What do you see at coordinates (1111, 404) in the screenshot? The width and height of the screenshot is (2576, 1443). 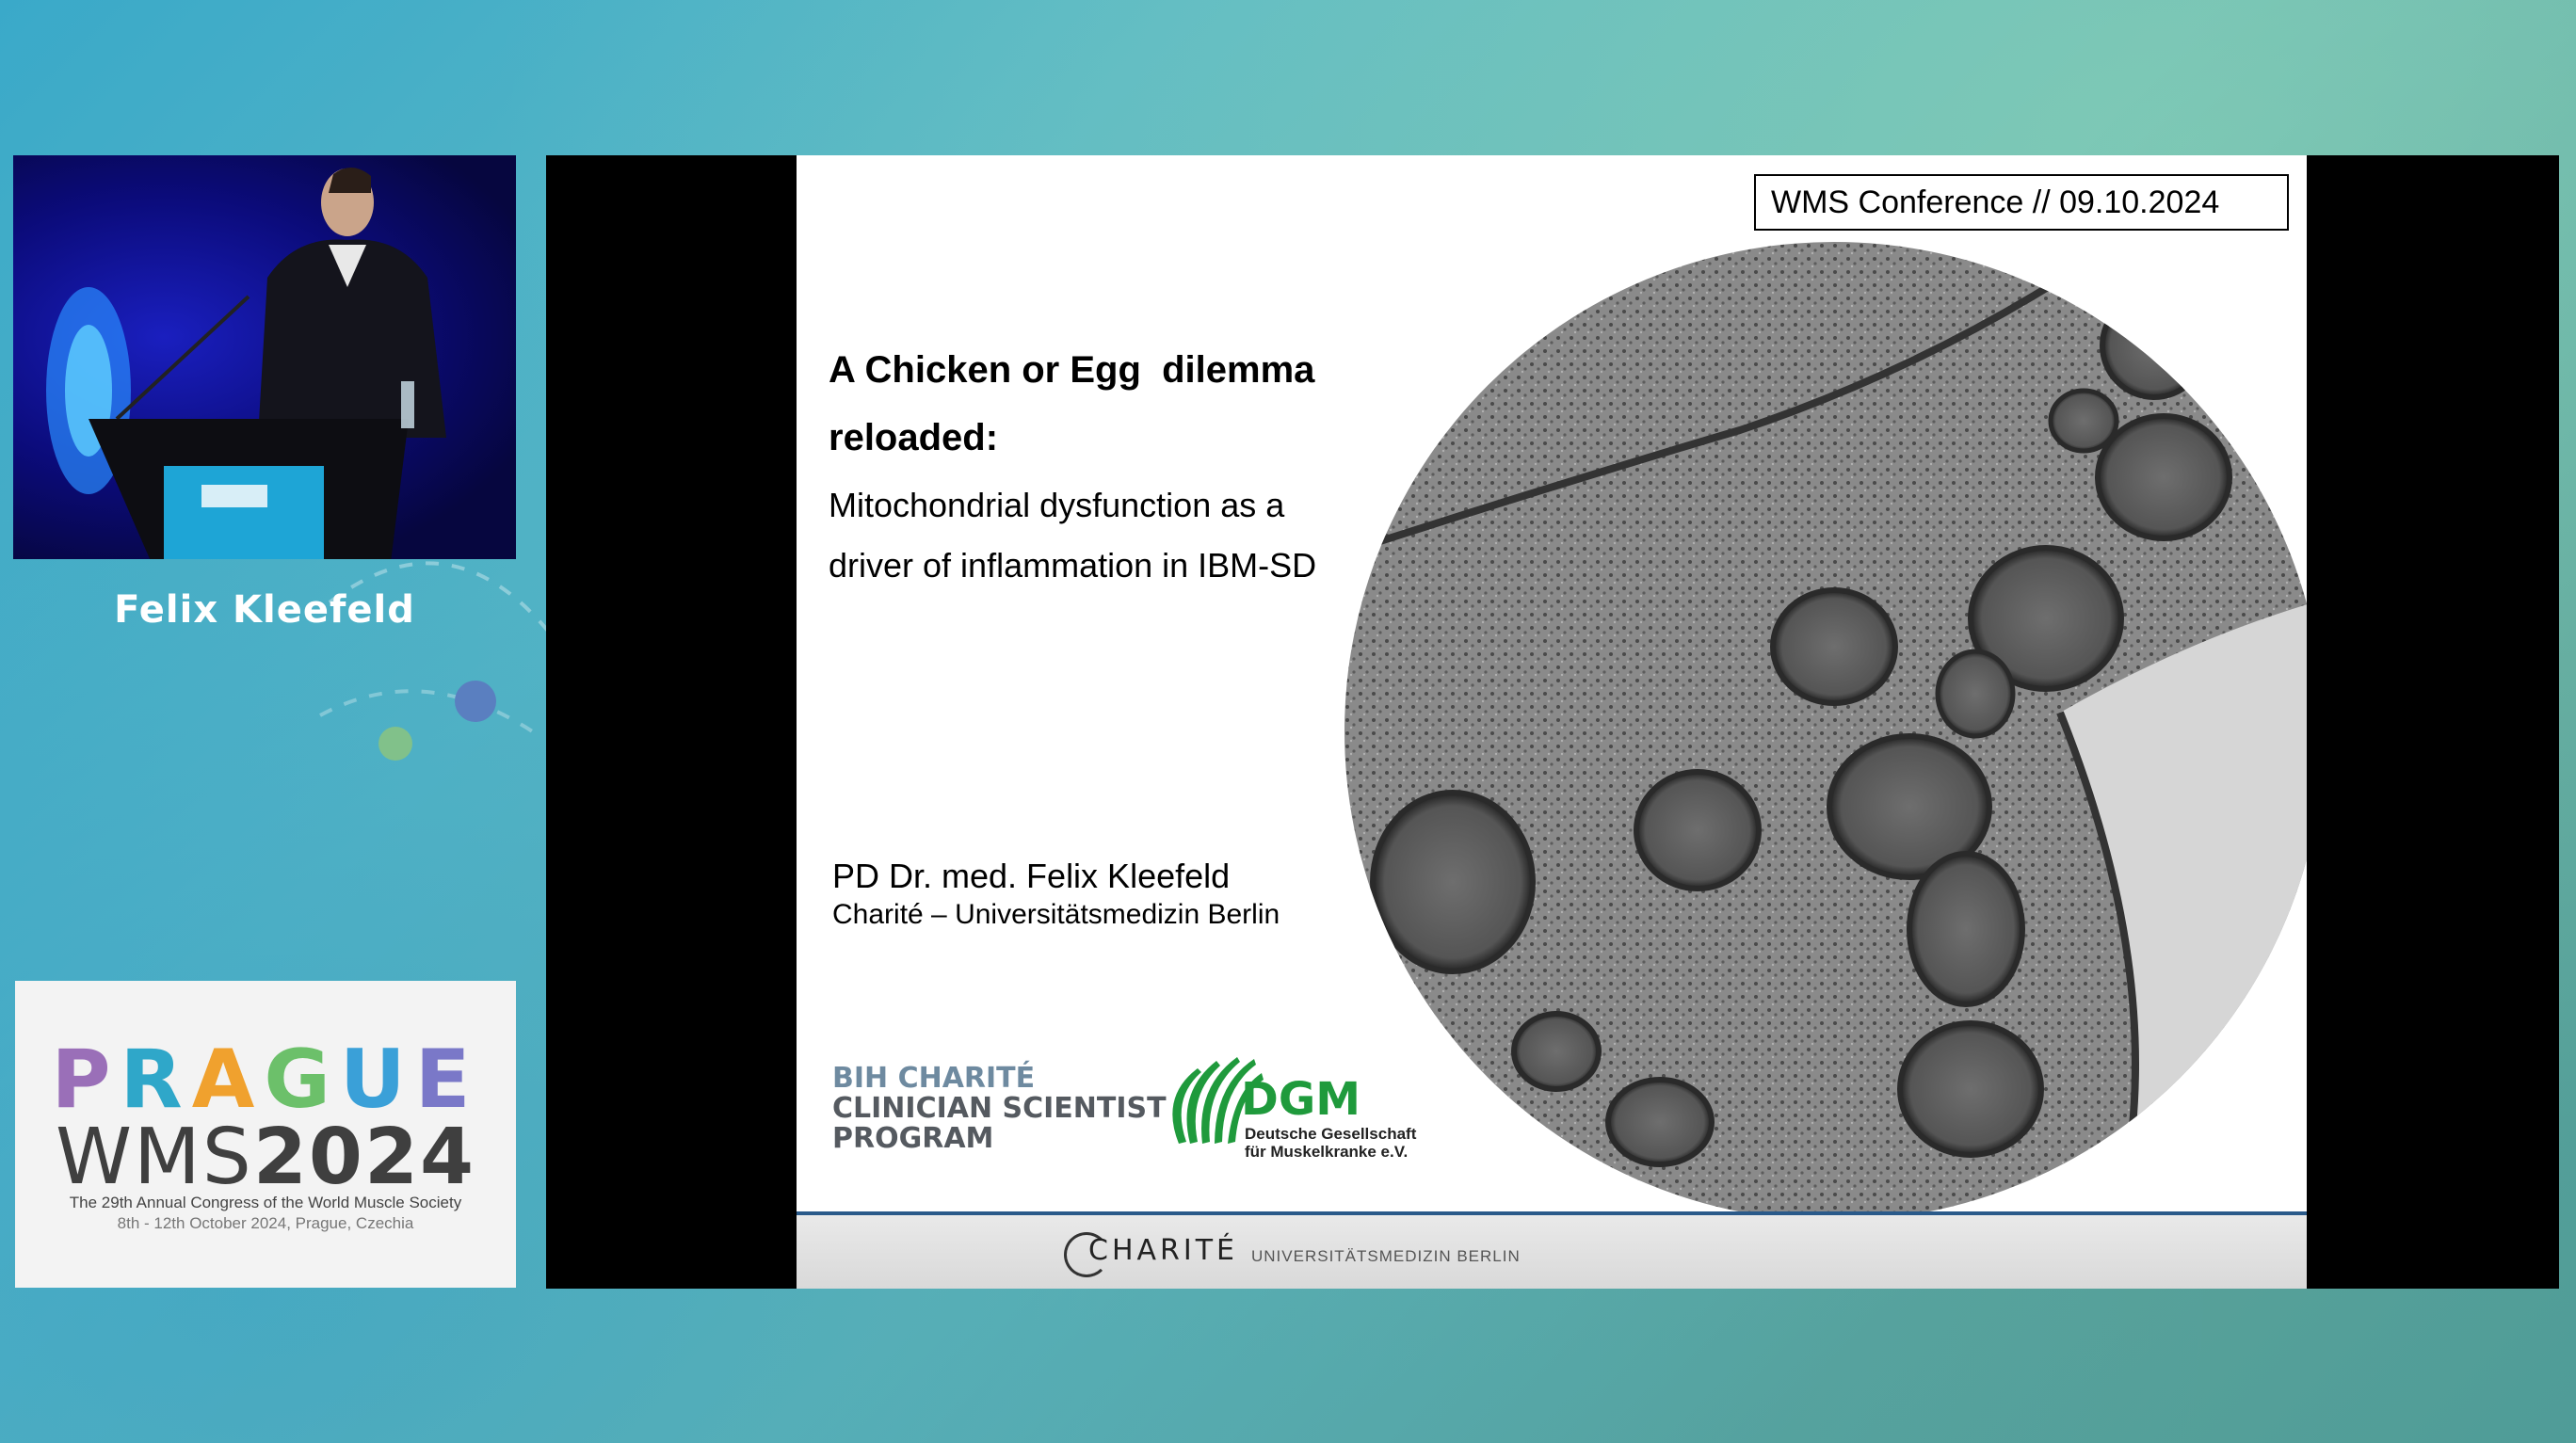 I see `slide-title: A Chicken or Egg dilemma reloaded:` at bounding box center [1111, 404].